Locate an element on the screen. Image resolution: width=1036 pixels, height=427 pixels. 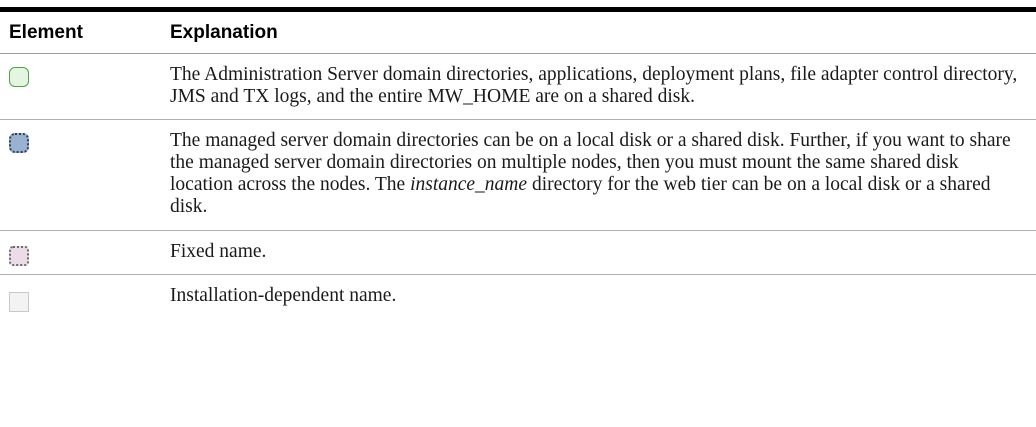
installation-dependent-name-swatch-icon is located at coordinates (19, 302).